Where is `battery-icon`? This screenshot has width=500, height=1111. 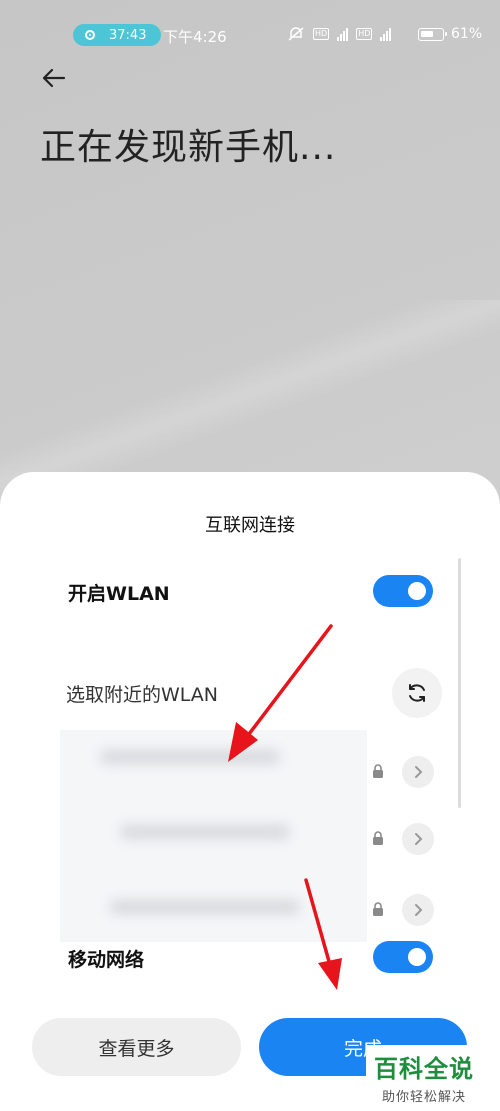 battery-icon is located at coordinates (432, 34).